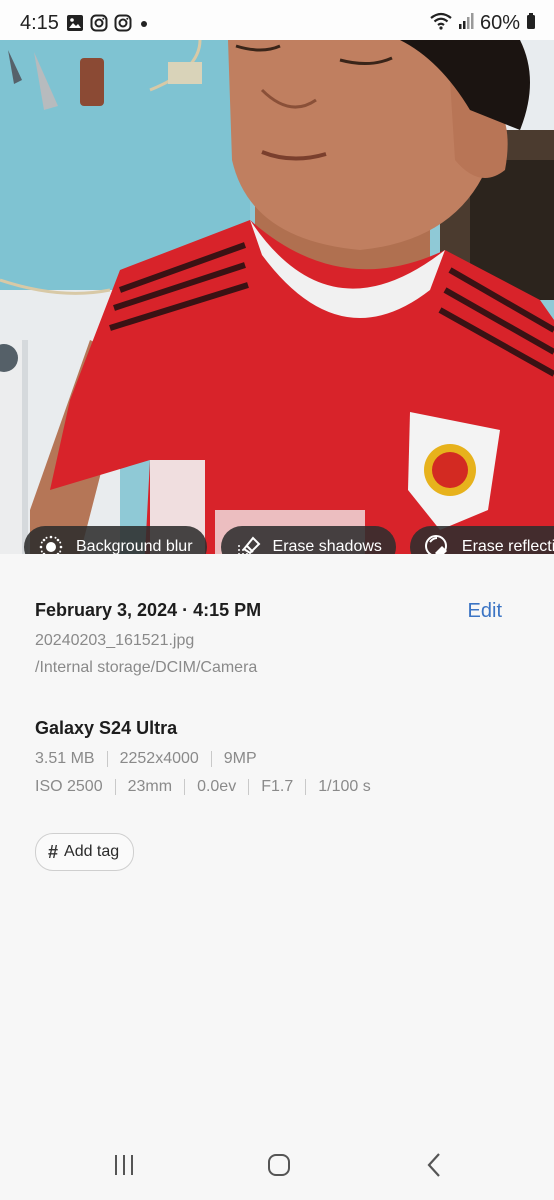 Image resolution: width=554 pixels, height=1200 pixels. I want to click on megapixels: 9MP, so click(240, 758).